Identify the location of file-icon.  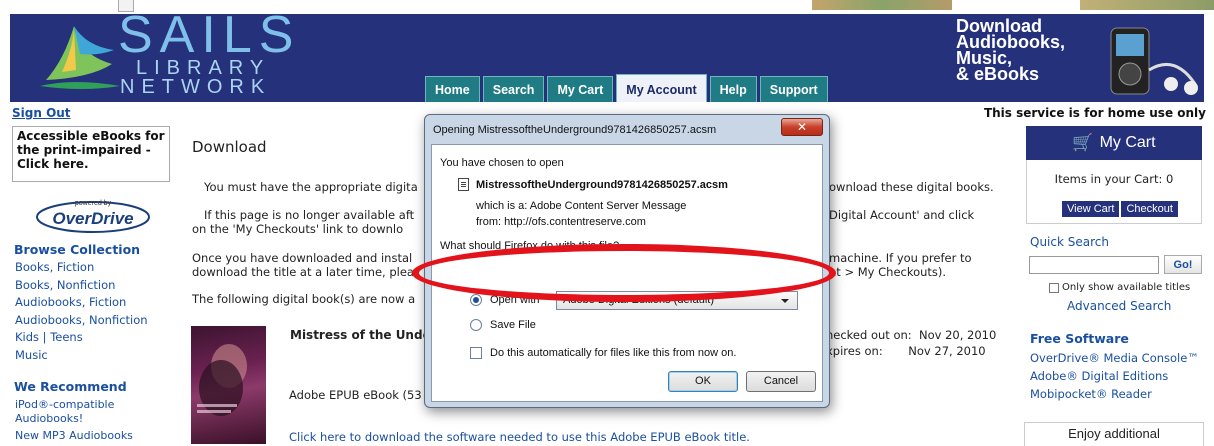
(463, 184).